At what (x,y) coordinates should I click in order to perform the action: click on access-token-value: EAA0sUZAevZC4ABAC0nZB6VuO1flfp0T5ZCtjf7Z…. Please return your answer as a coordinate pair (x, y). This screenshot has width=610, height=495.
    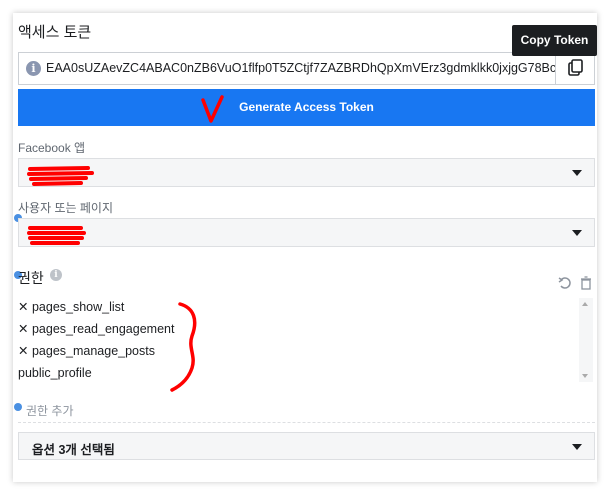
    Looking at the image, I should click on (301, 69).